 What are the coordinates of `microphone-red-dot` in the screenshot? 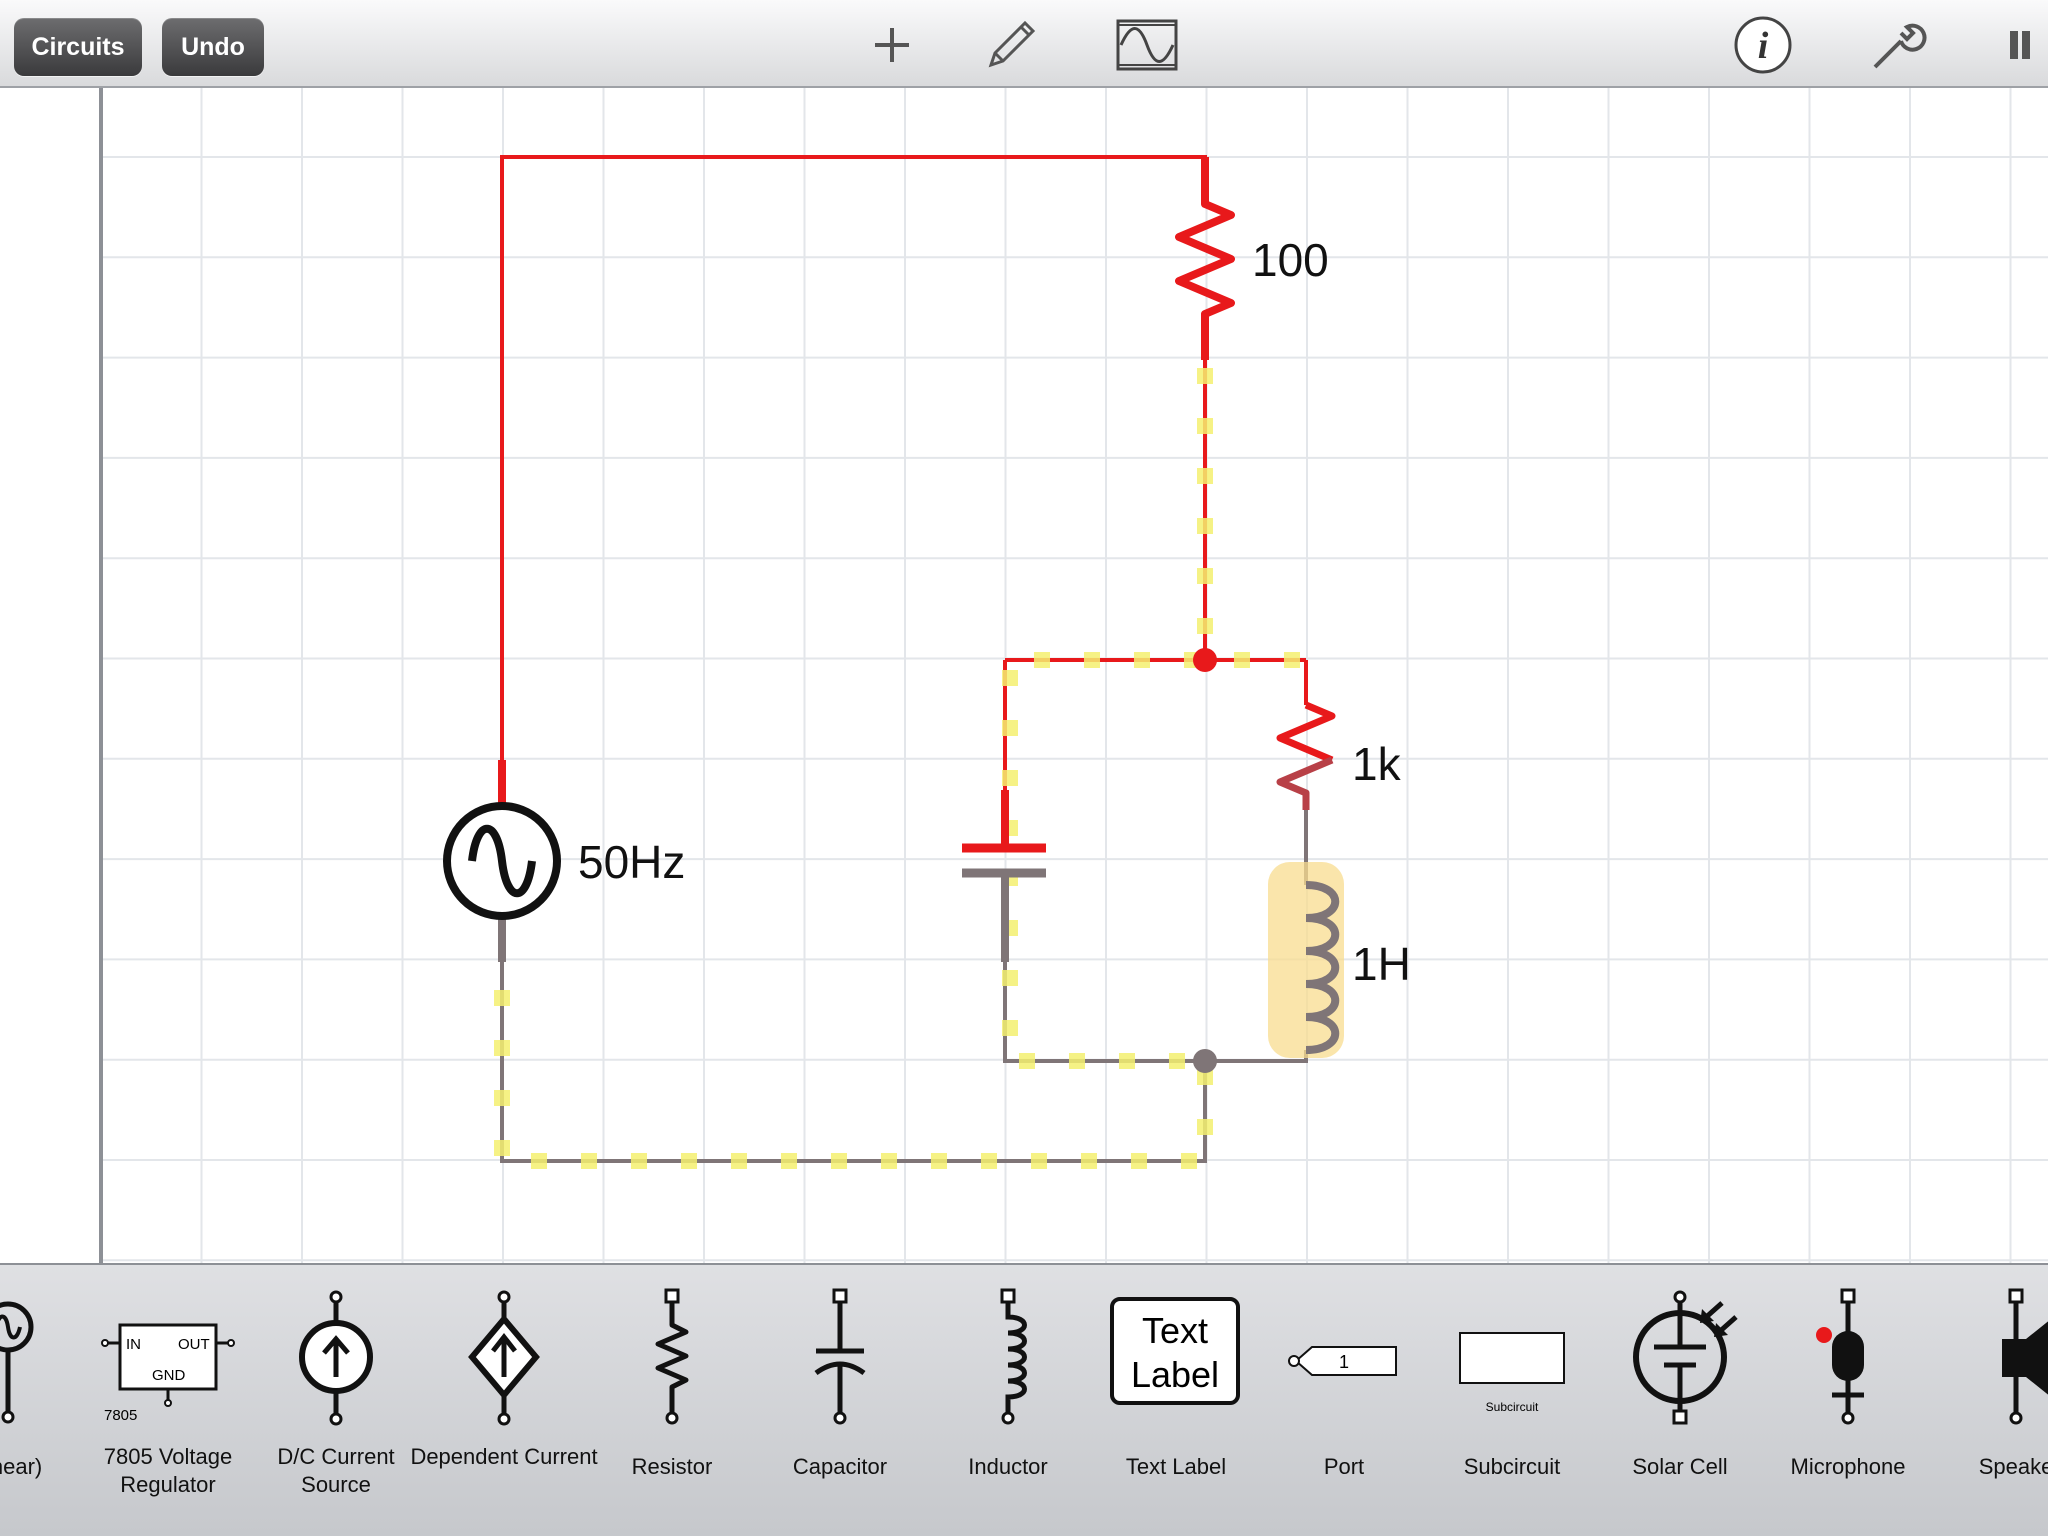 It's located at (1824, 1335).